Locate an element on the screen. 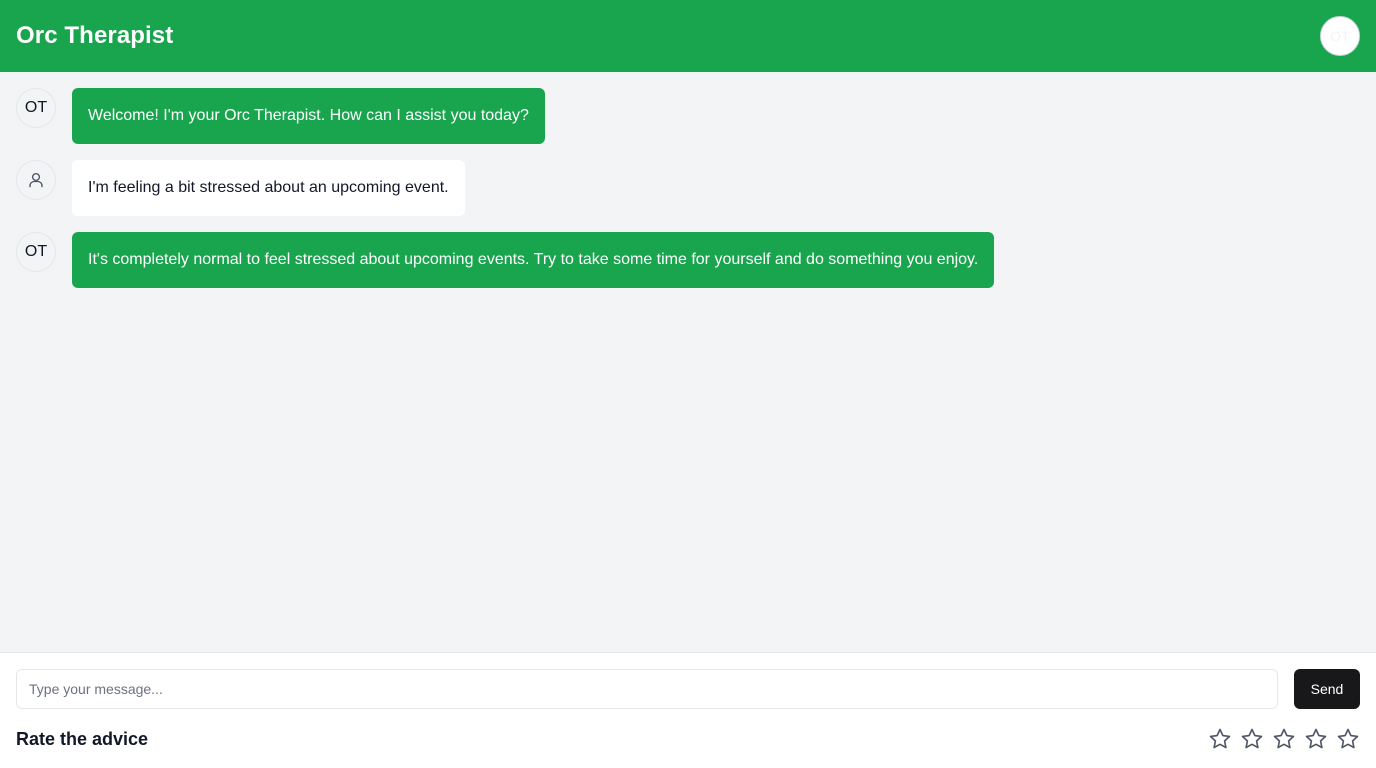 This screenshot has width=1376, height=768. send-button: Send is located at coordinates (1327, 689).